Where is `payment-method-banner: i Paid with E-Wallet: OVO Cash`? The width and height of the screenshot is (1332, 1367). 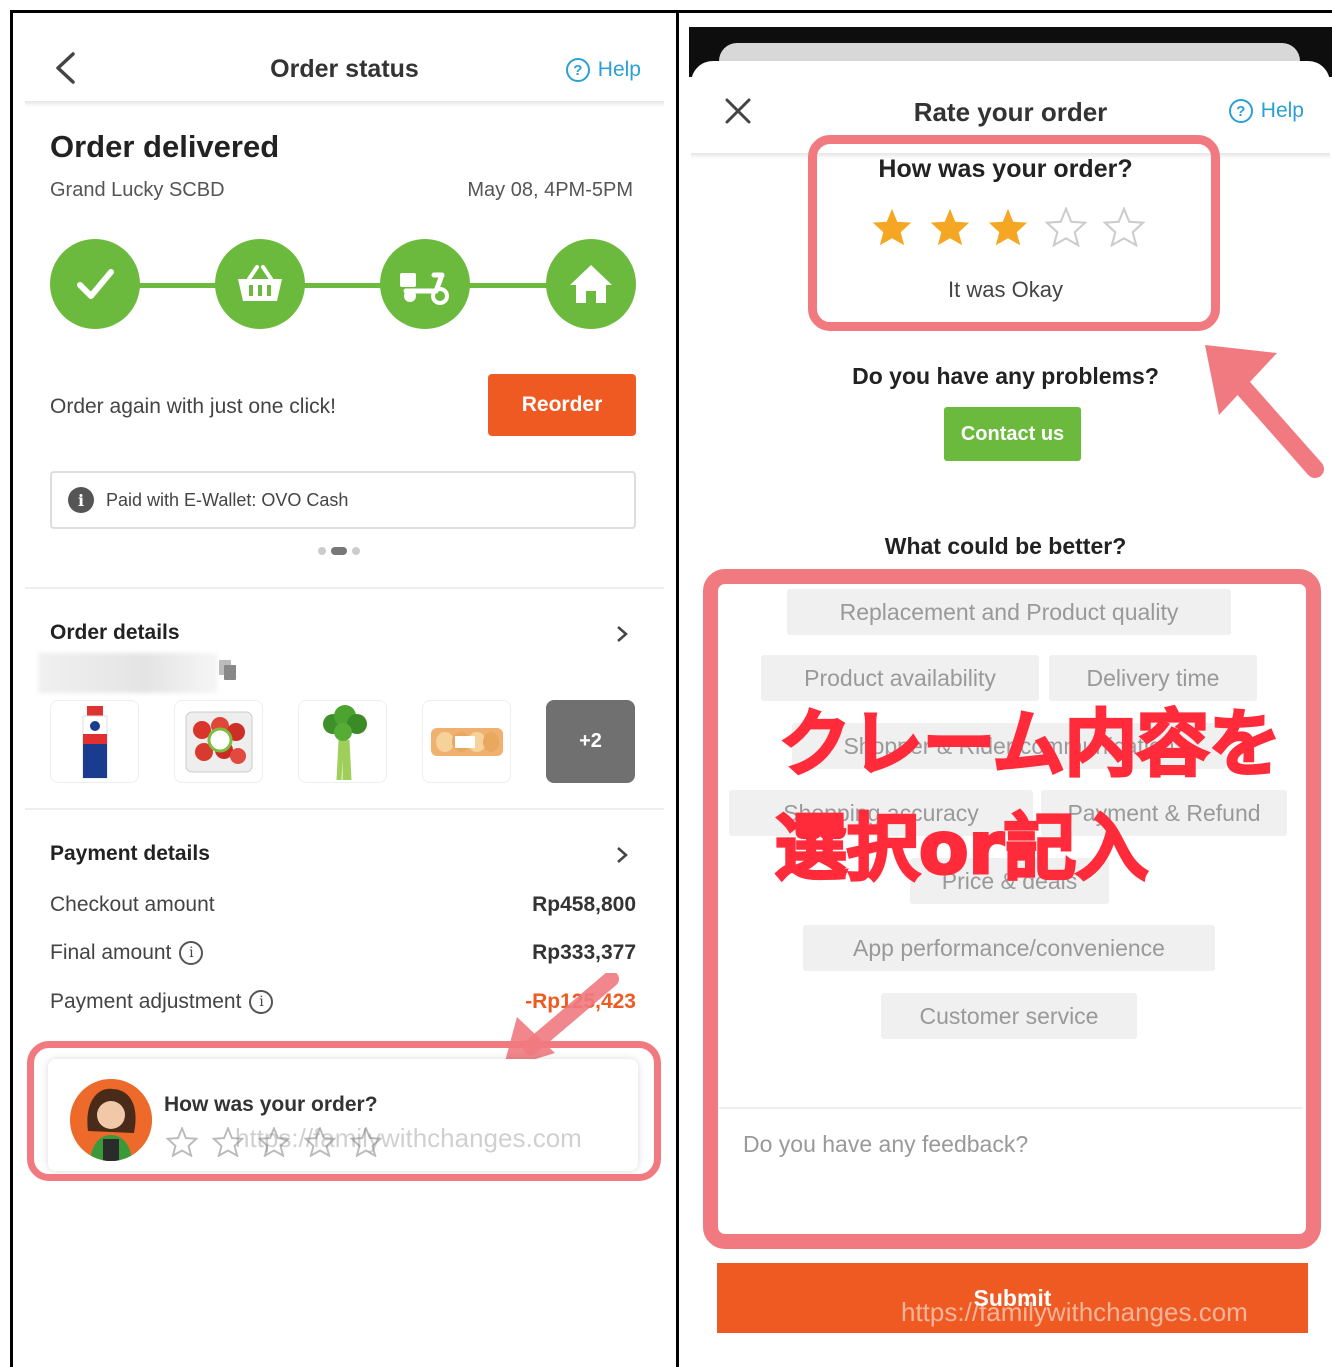
payment-method-banner: i Paid with E-Wallet: OVO Cash is located at coordinates (343, 500).